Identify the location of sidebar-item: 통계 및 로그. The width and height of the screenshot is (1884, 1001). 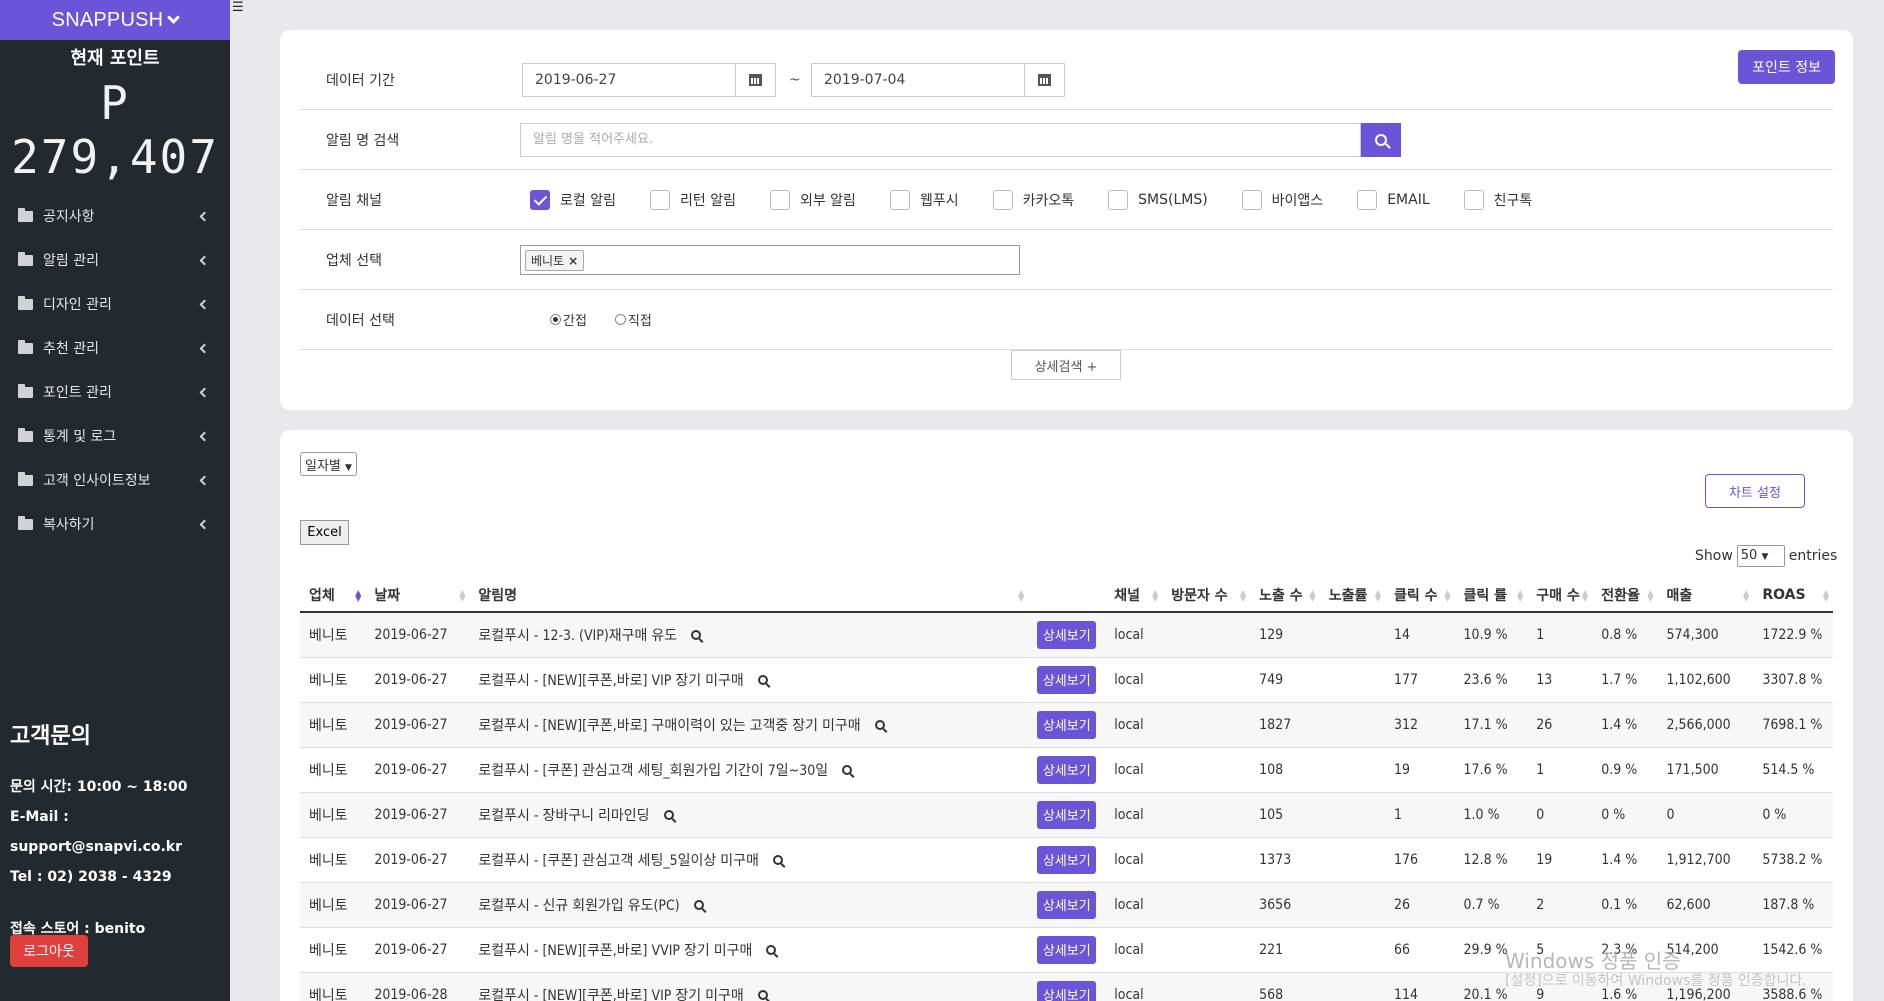
(115, 436).